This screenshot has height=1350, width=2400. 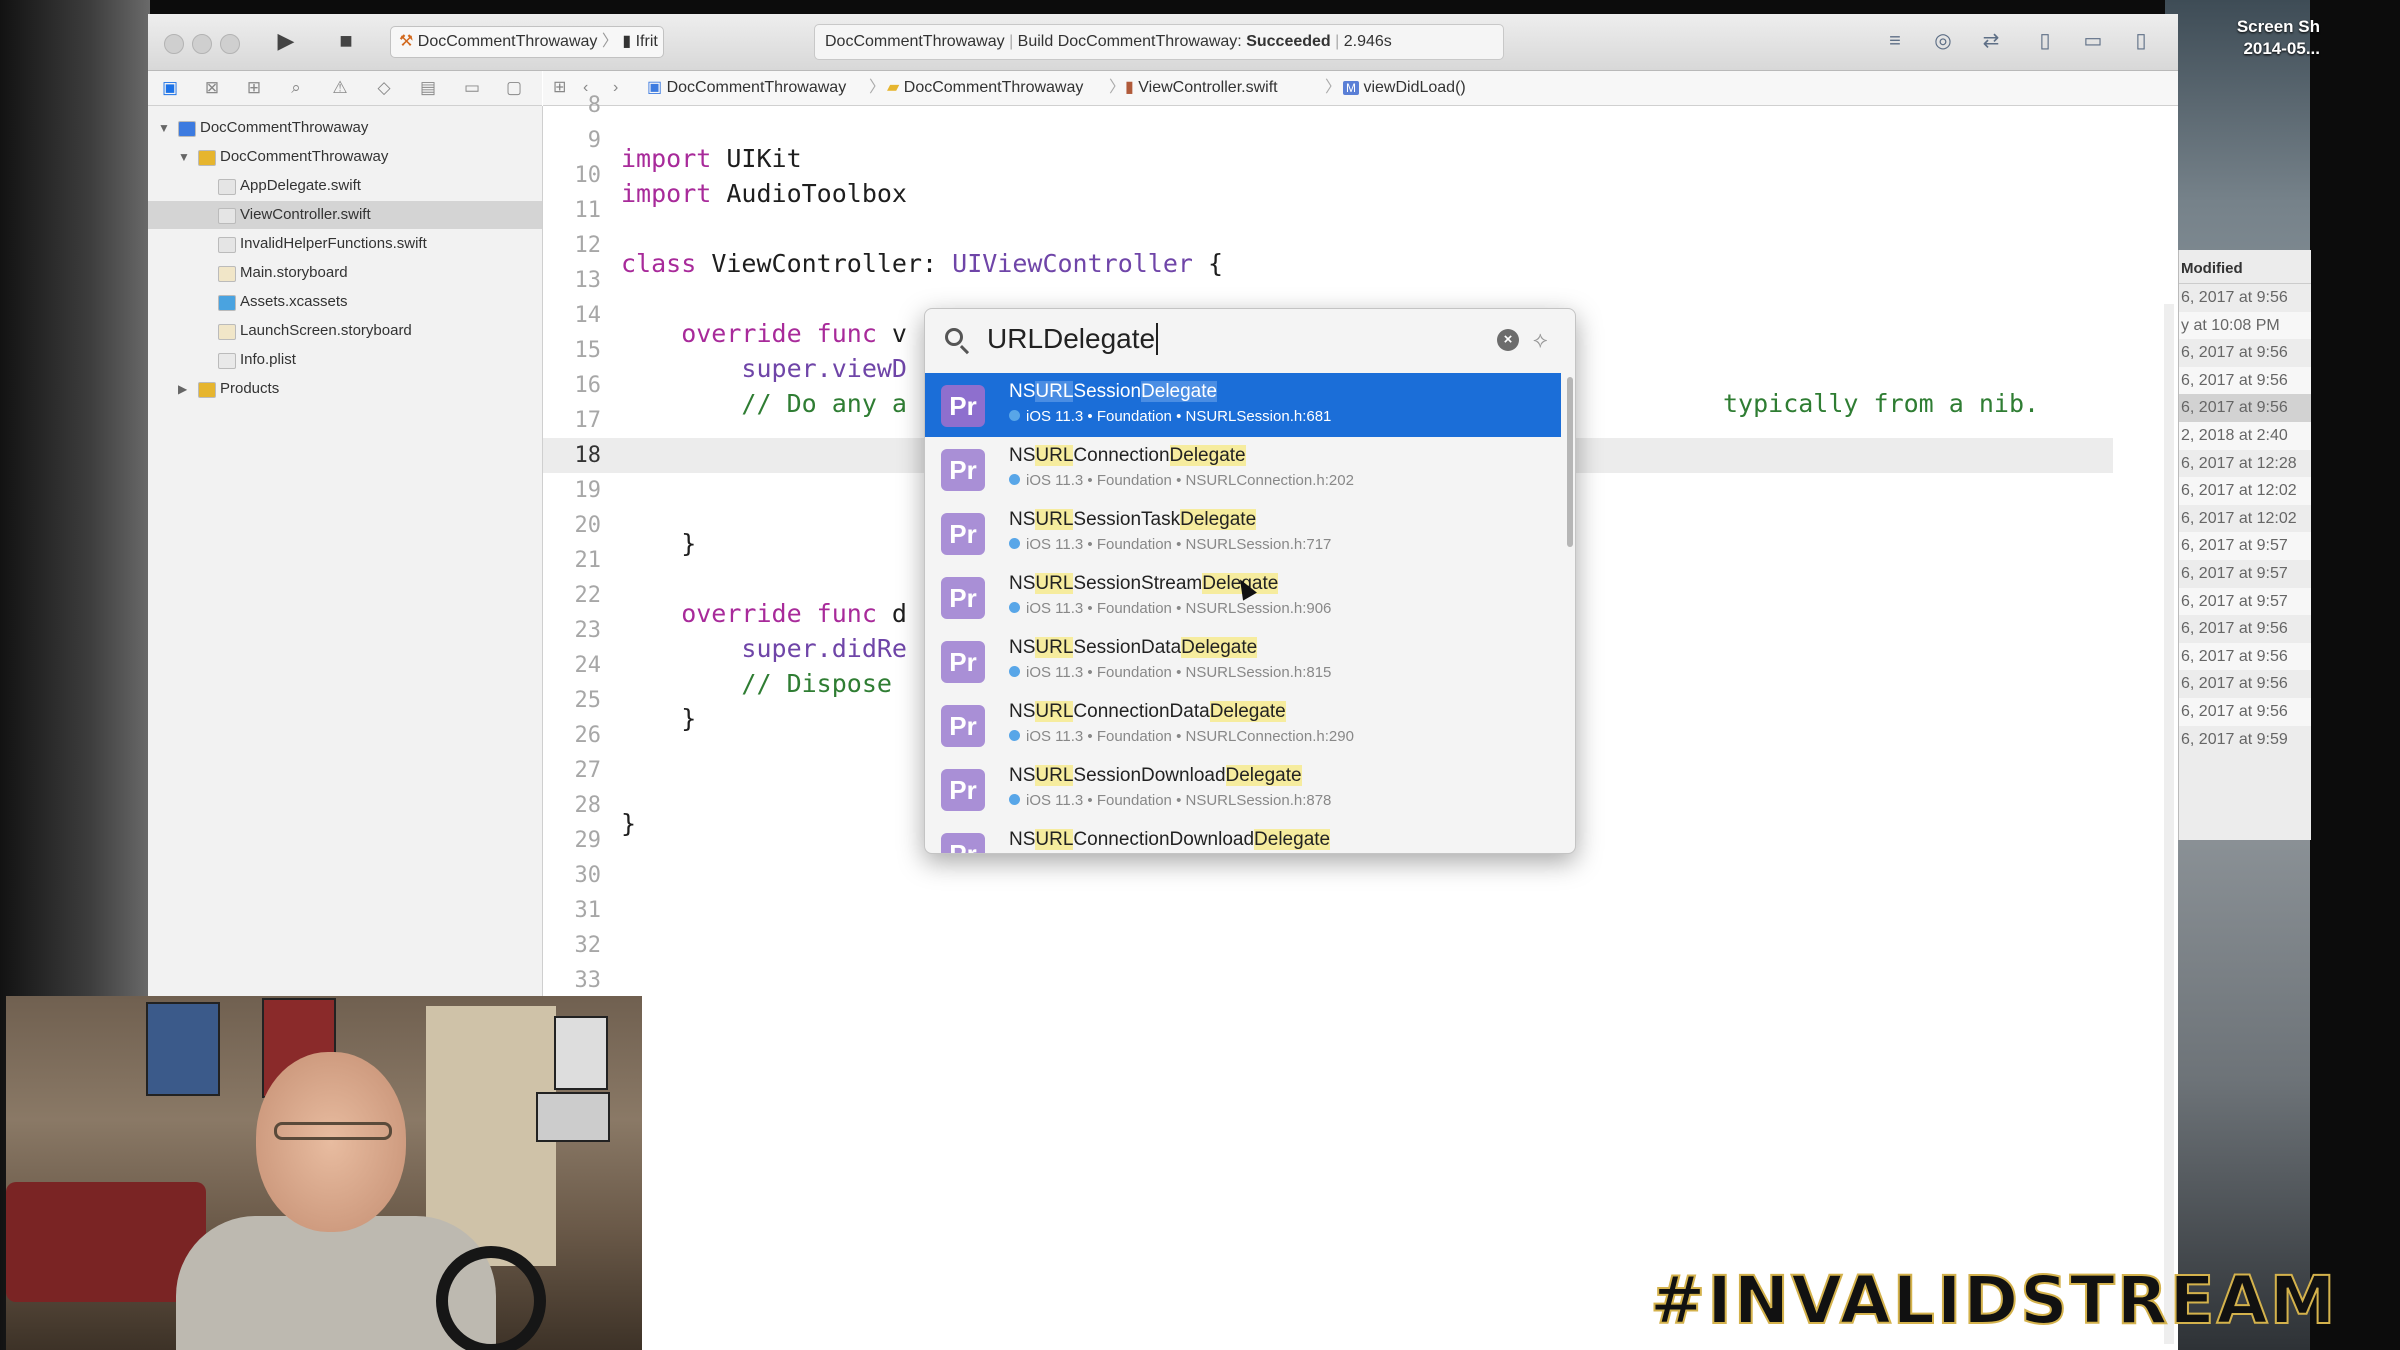 What do you see at coordinates (187, 129) in the screenshot?
I see `project-file-icon` at bounding box center [187, 129].